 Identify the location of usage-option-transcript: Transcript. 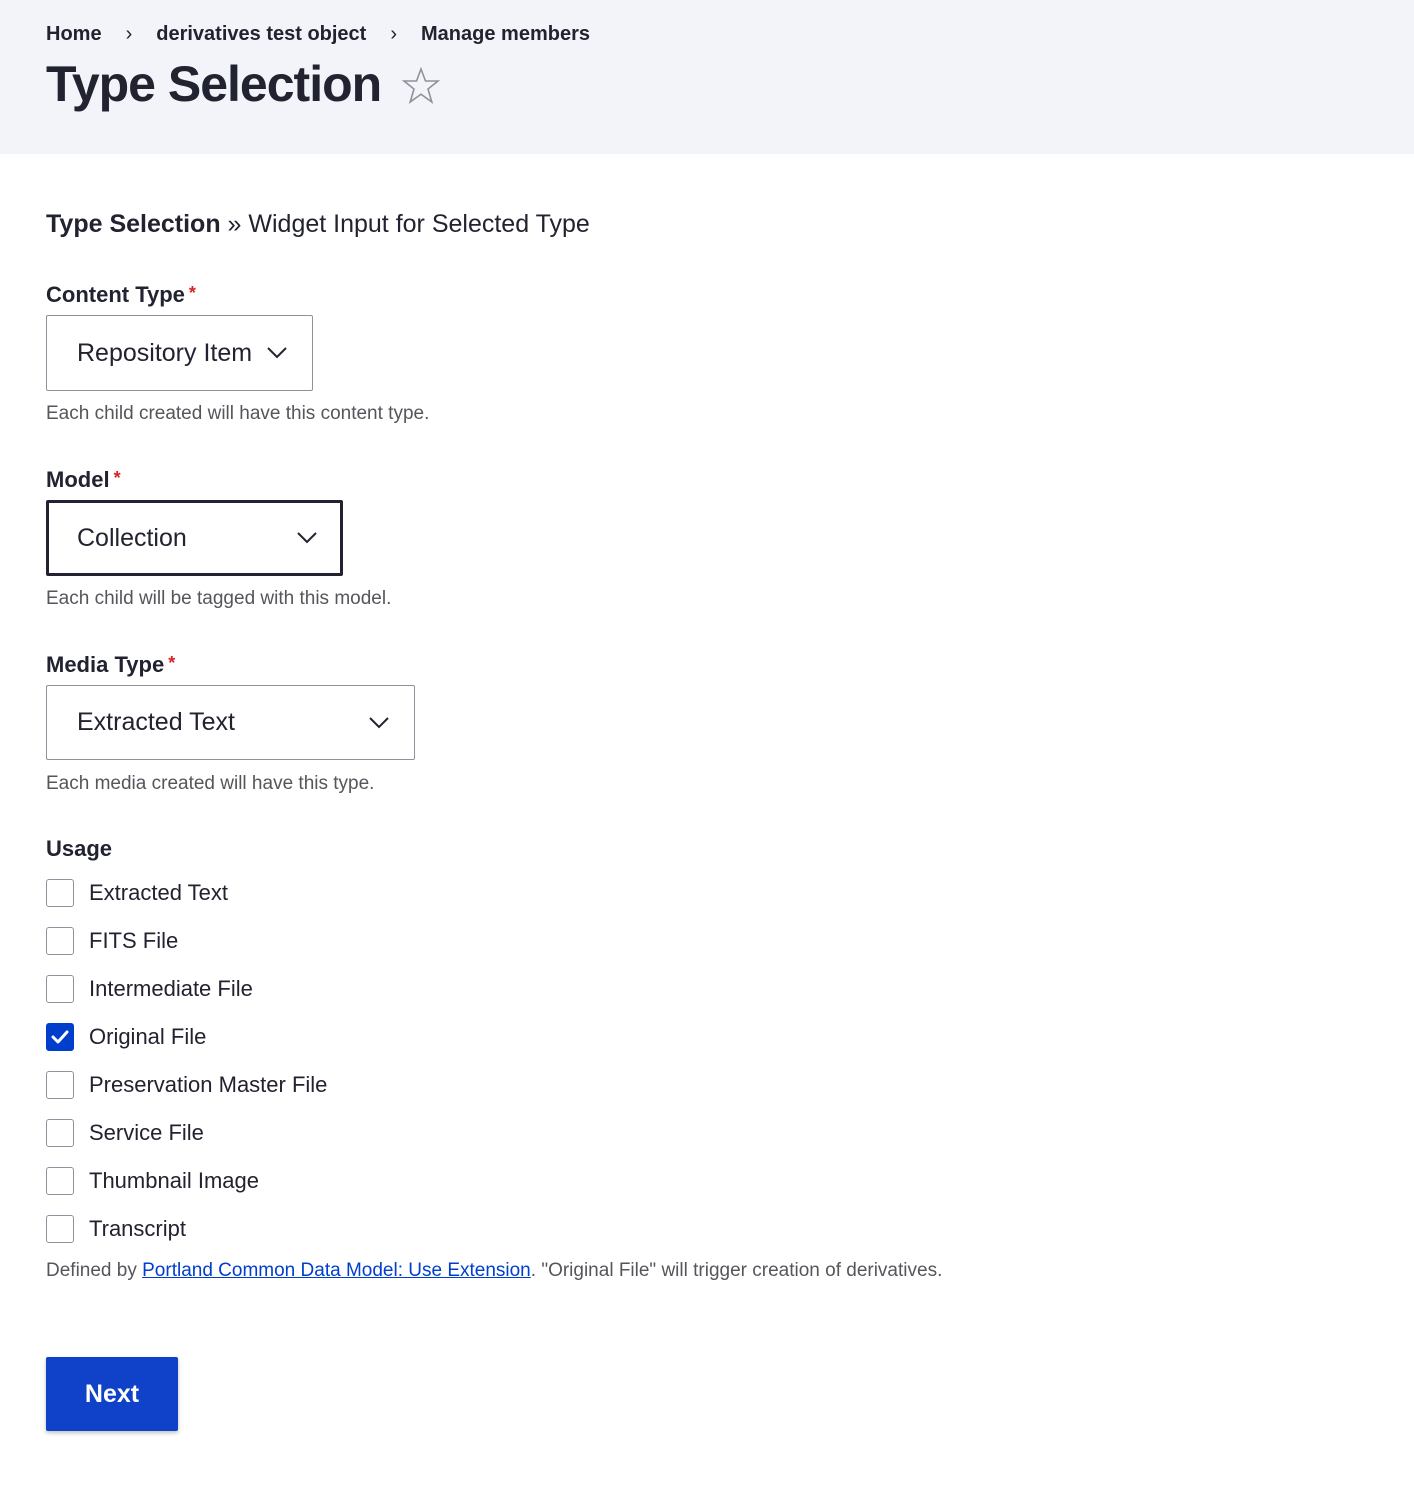
(116, 1229).